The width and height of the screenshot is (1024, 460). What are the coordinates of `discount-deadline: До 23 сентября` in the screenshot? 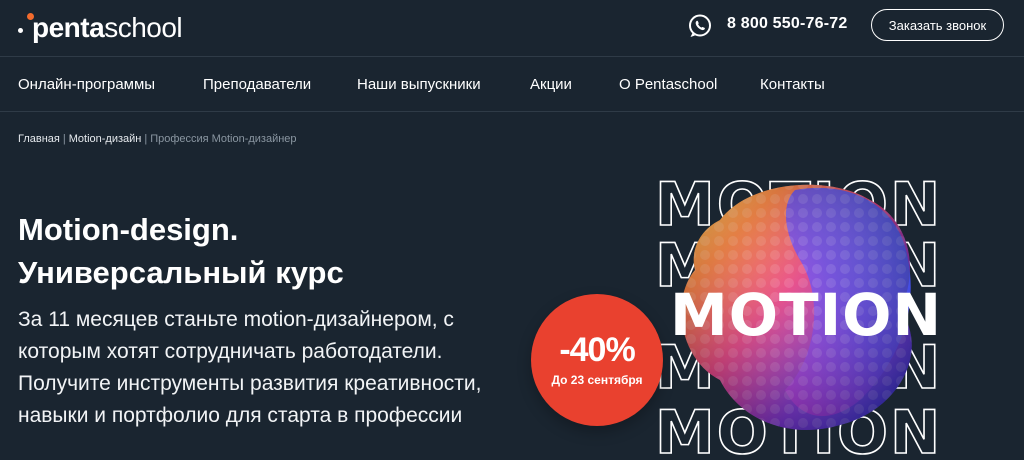 It's located at (597, 380).